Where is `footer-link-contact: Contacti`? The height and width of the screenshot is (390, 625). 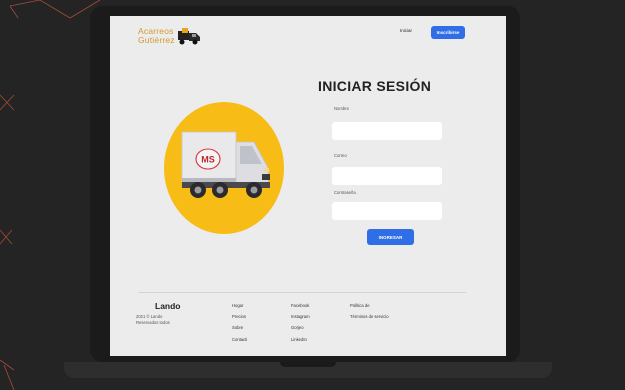 footer-link-contact: Contacti is located at coordinates (239, 339).